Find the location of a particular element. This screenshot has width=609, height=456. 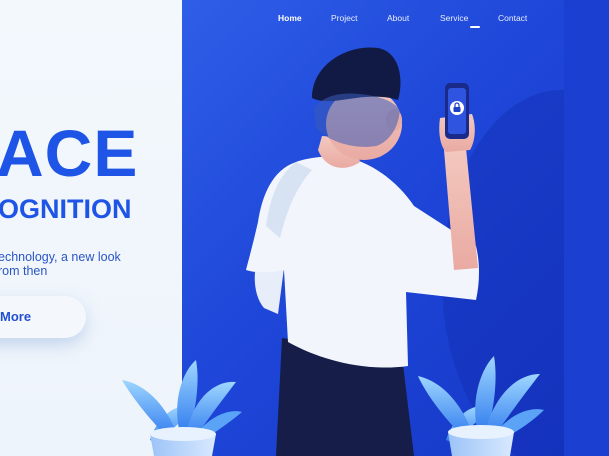

smartphone-icon is located at coordinates (457, 111).